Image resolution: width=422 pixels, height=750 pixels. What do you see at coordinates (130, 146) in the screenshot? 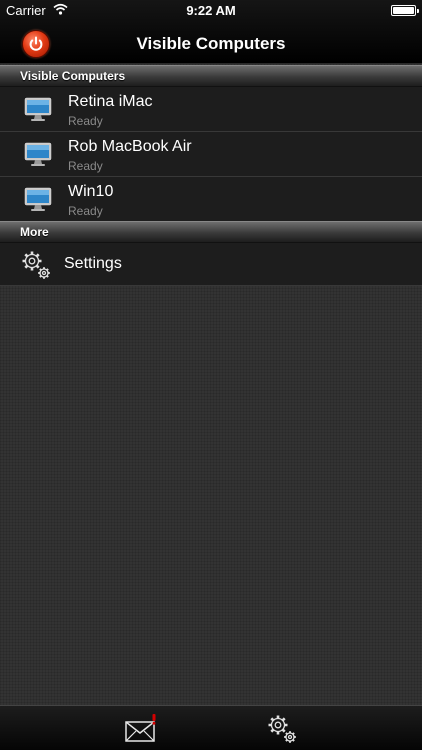
I see `computer-name: Rob MacBook Air` at bounding box center [130, 146].